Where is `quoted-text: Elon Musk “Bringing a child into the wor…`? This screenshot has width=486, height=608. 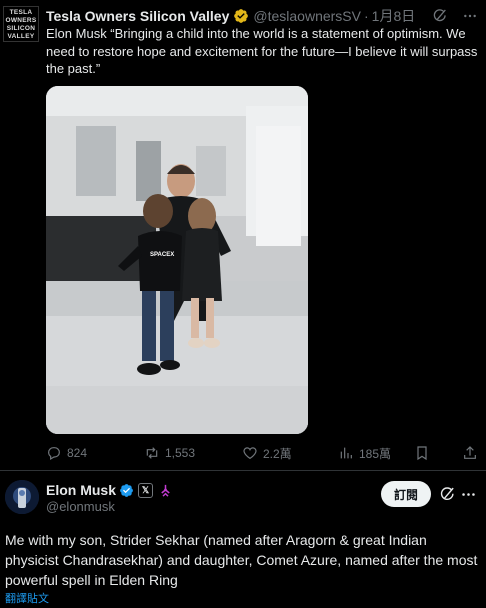 quoted-text: Elon Musk “Bringing a child into the wor… is located at coordinates (262, 51).